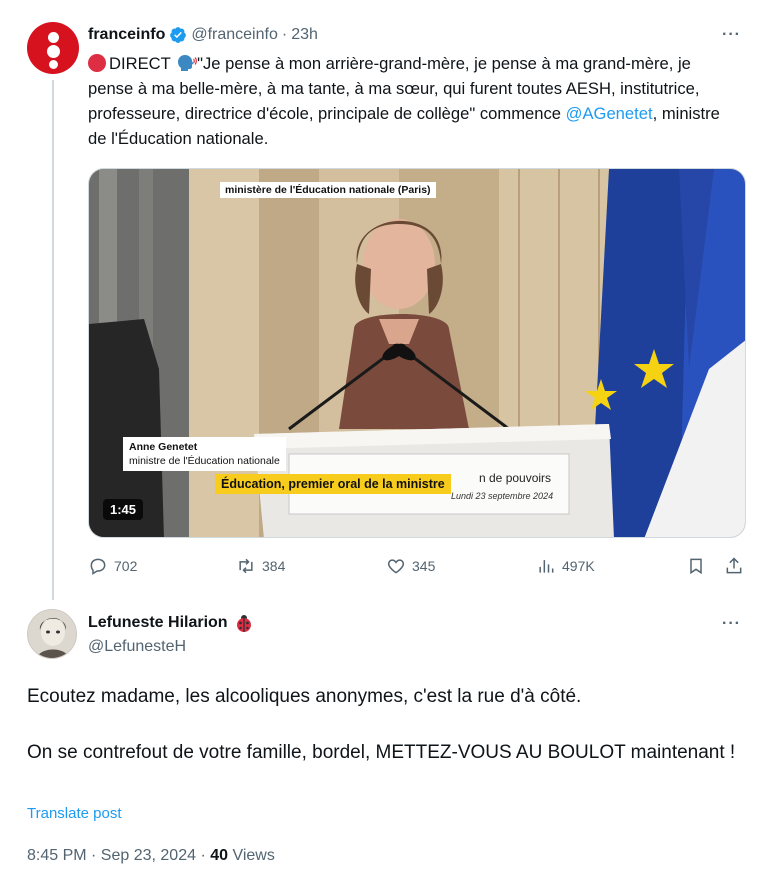 The width and height of the screenshot is (768, 884). What do you see at coordinates (98, 566) in the screenshot?
I see `reply-icon` at bounding box center [98, 566].